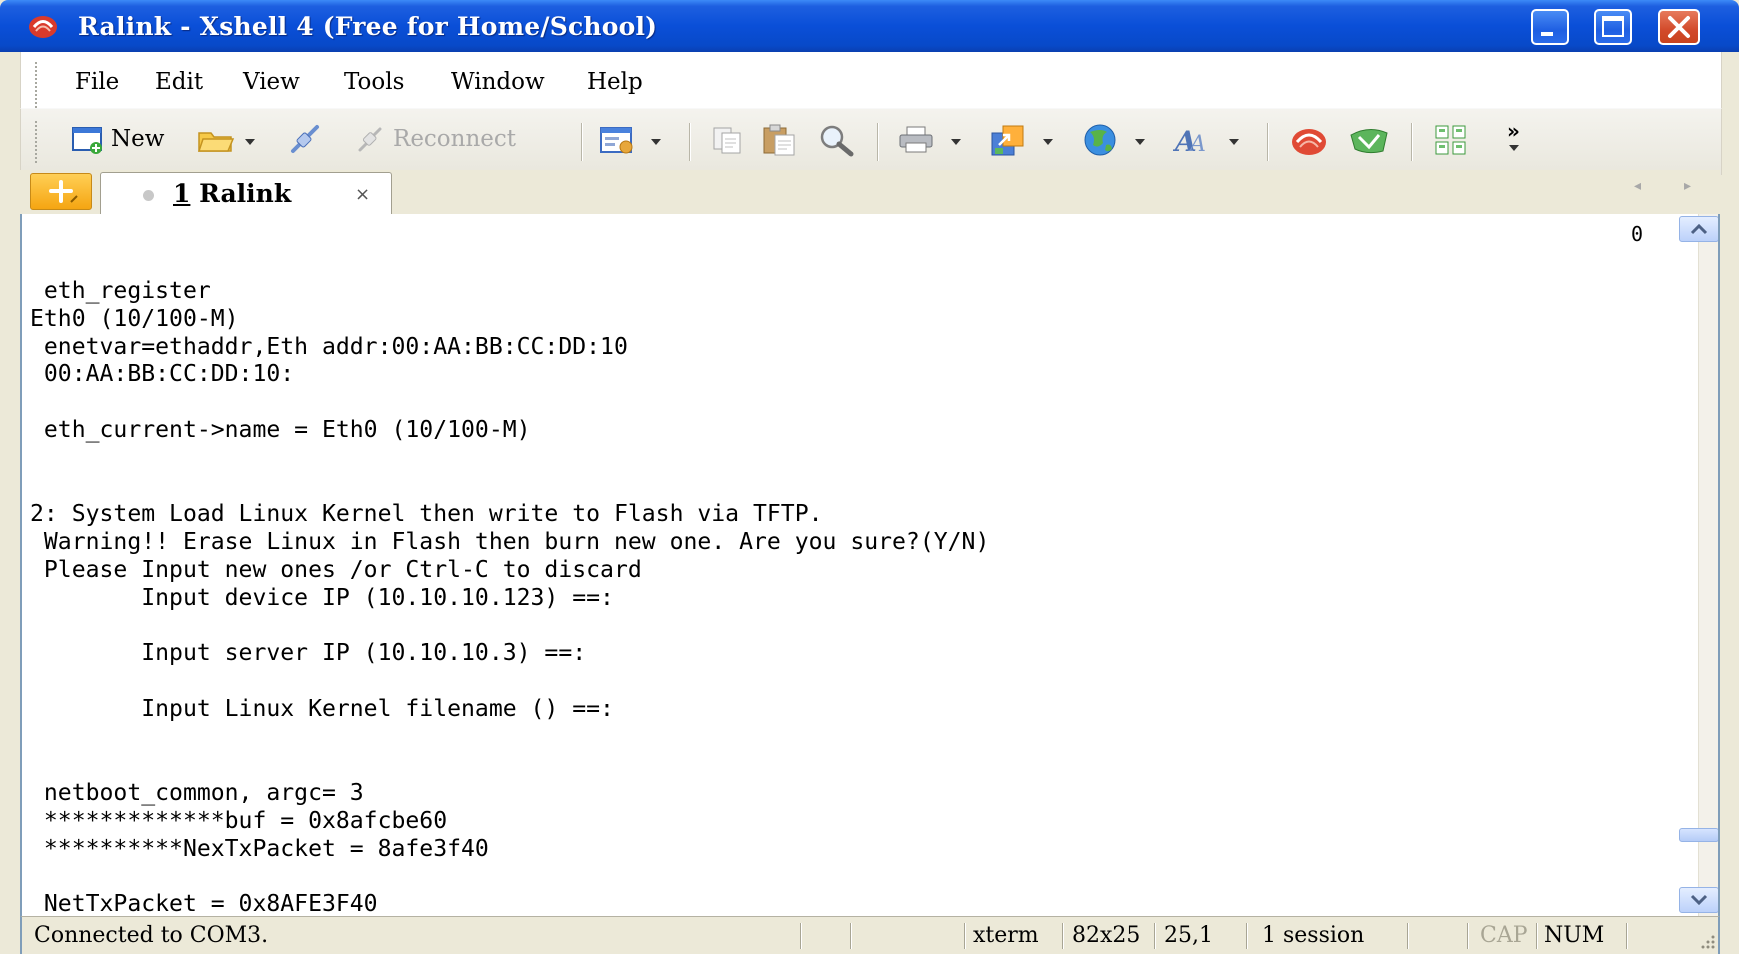  I want to click on menu-window: Window, so click(498, 82).